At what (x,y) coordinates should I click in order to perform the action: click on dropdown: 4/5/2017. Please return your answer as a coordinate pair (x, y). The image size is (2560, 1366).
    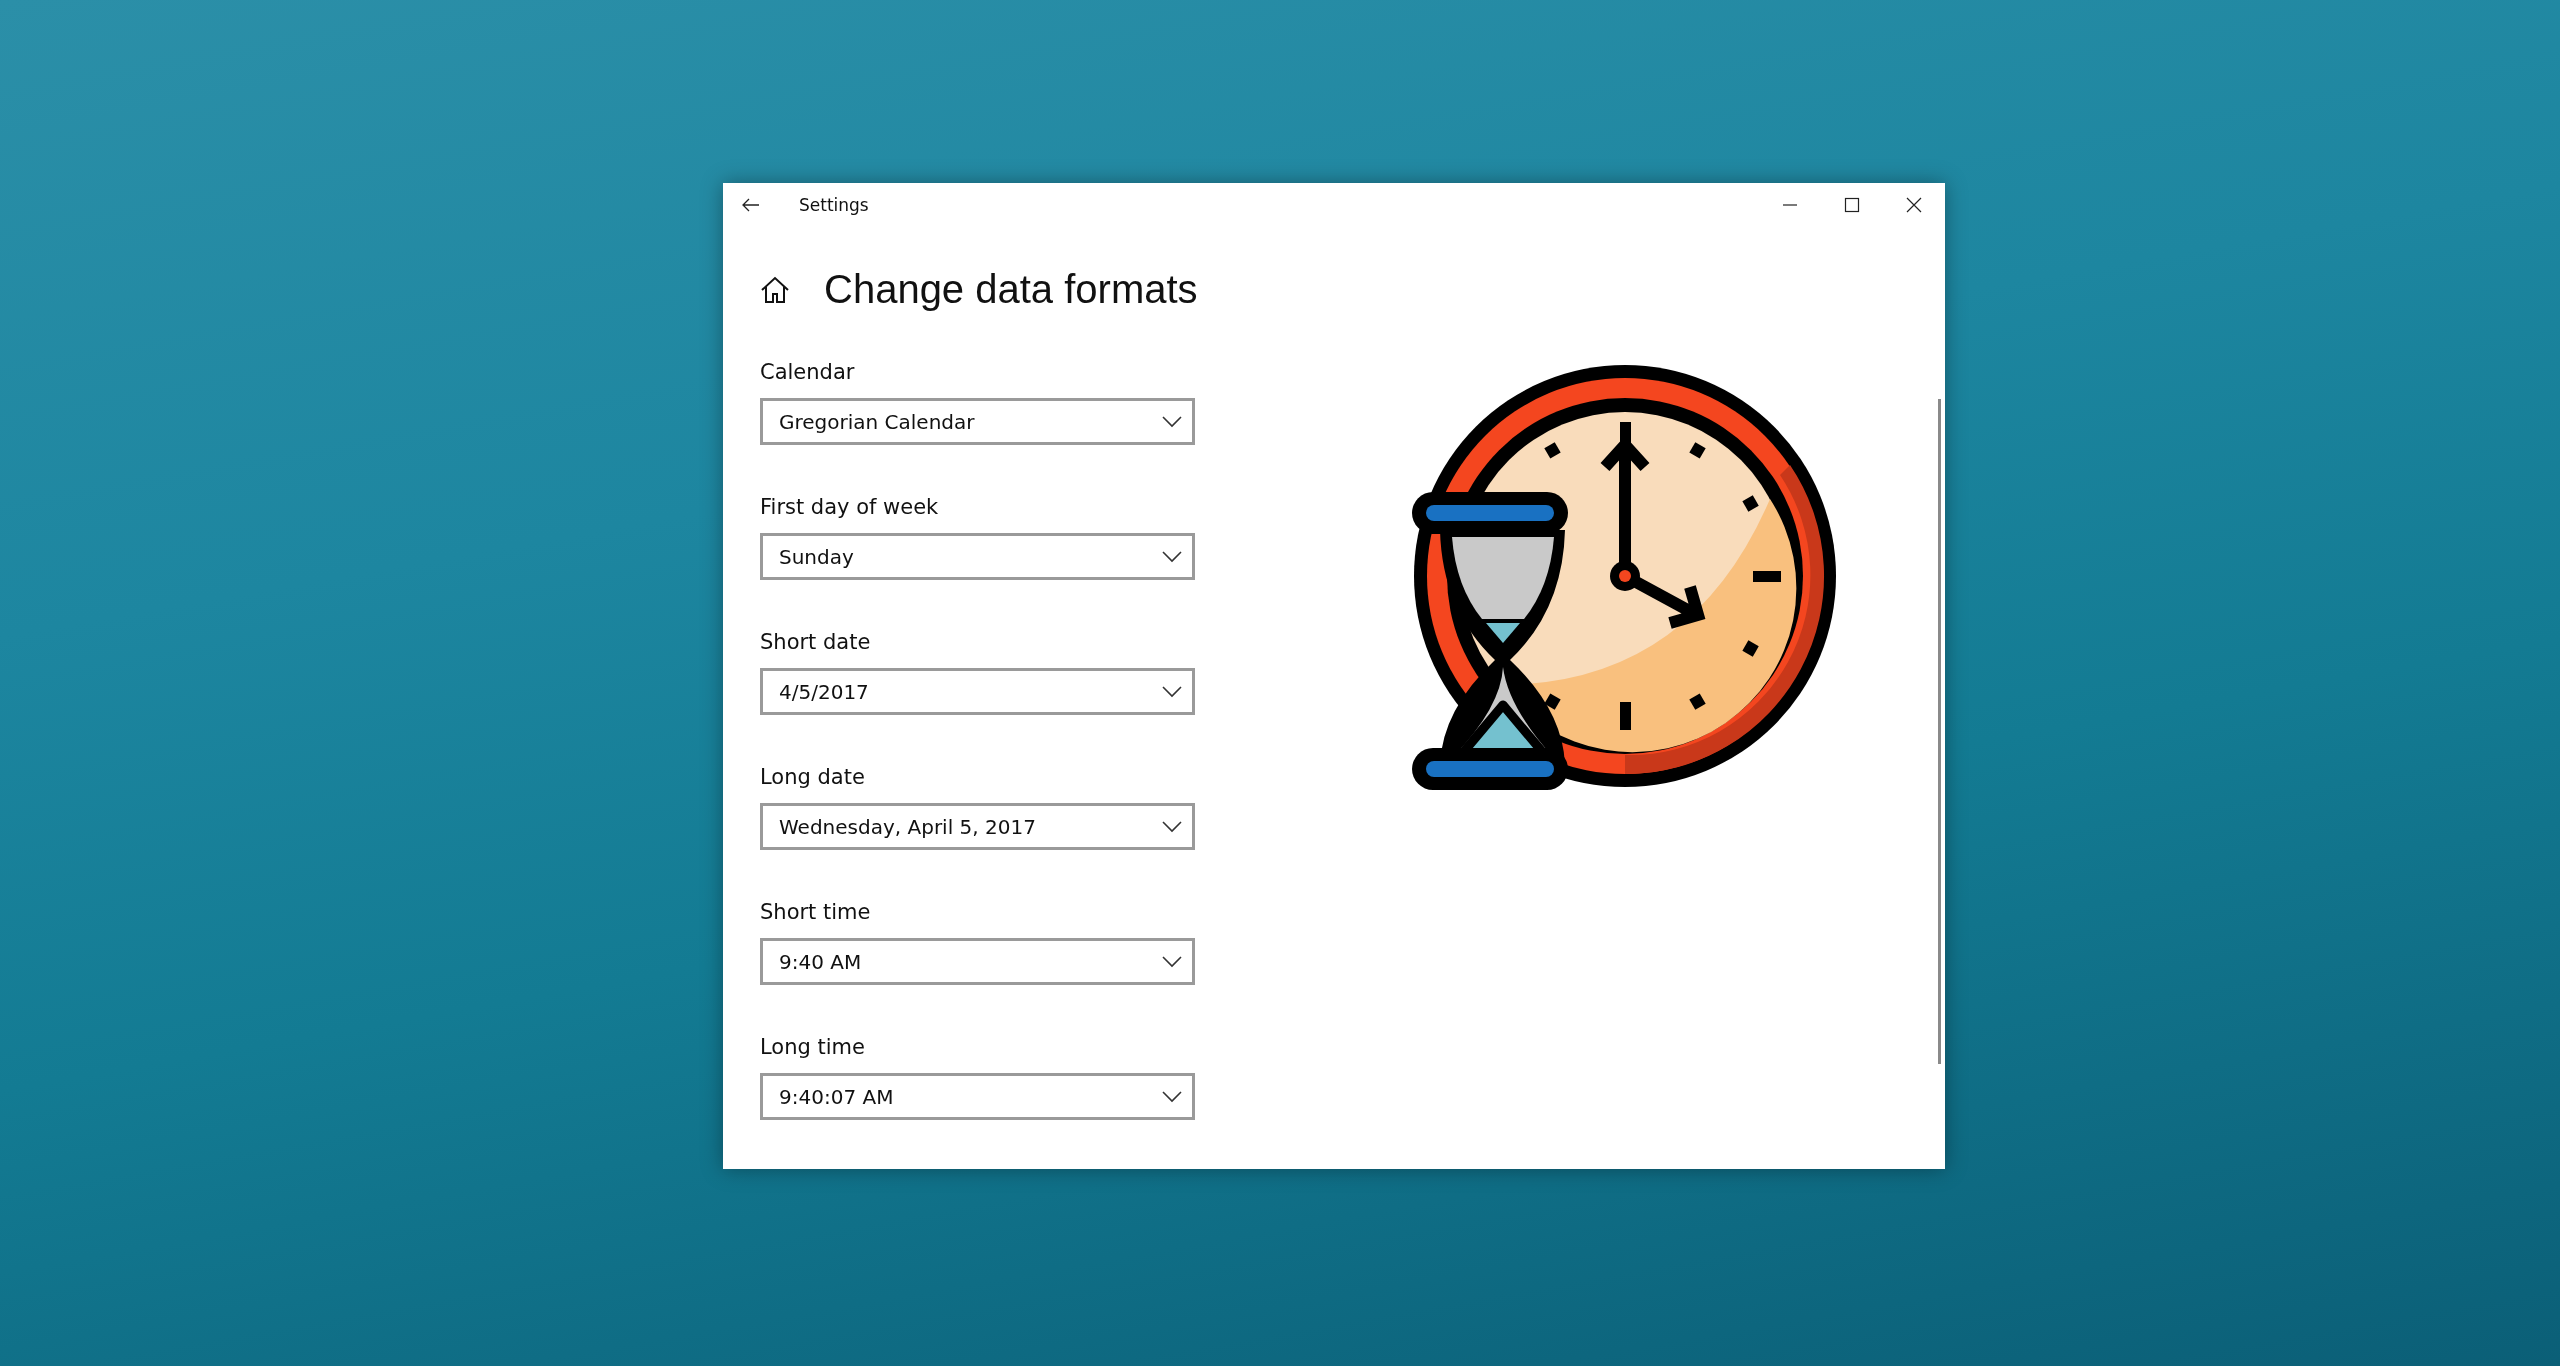
    Looking at the image, I should click on (977, 691).